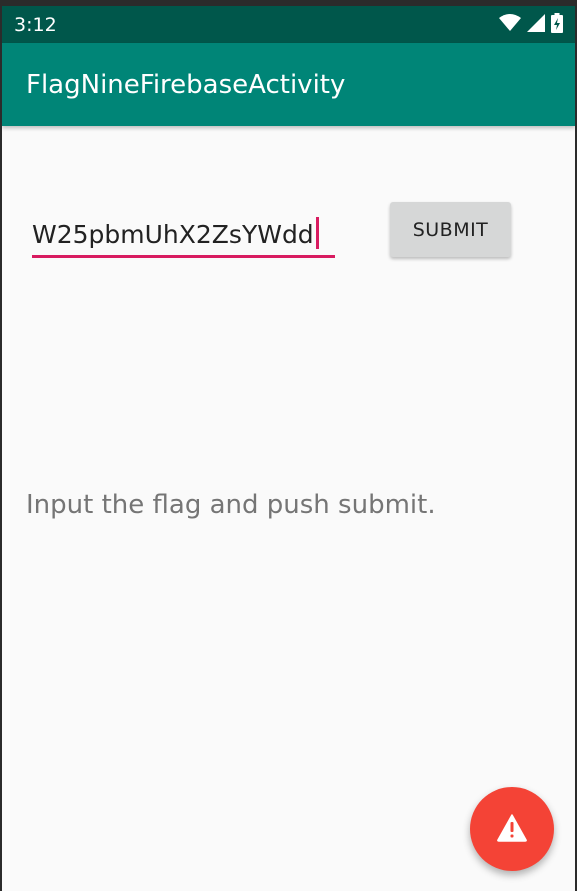  What do you see at coordinates (317, 233) in the screenshot?
I see `text-cursor` at bounding box center [317, 233].